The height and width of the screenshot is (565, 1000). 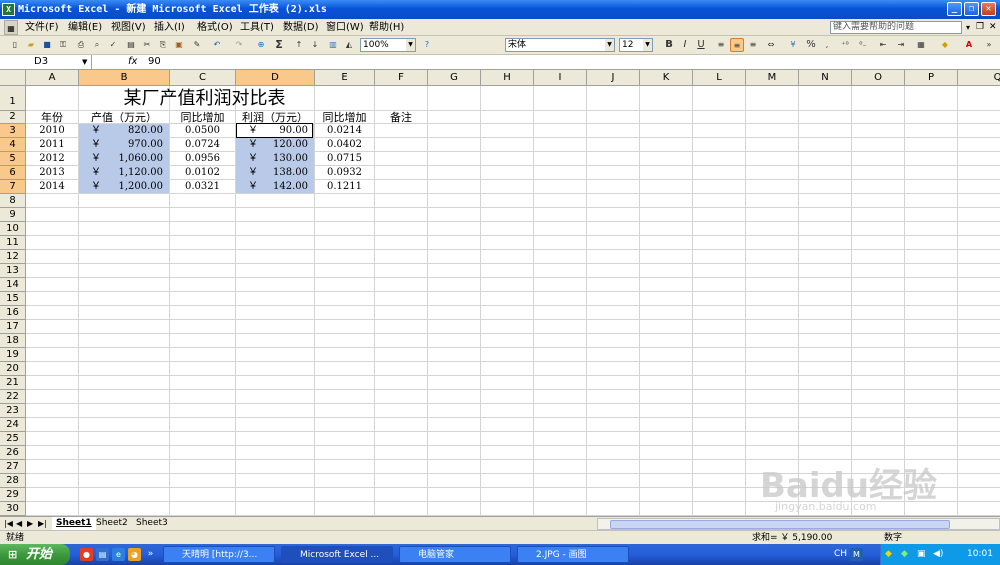 What do you see at coordinates (217, 45) in the screenshot?
I see `undo-icon: ↶` at bounding box center [217, 45].